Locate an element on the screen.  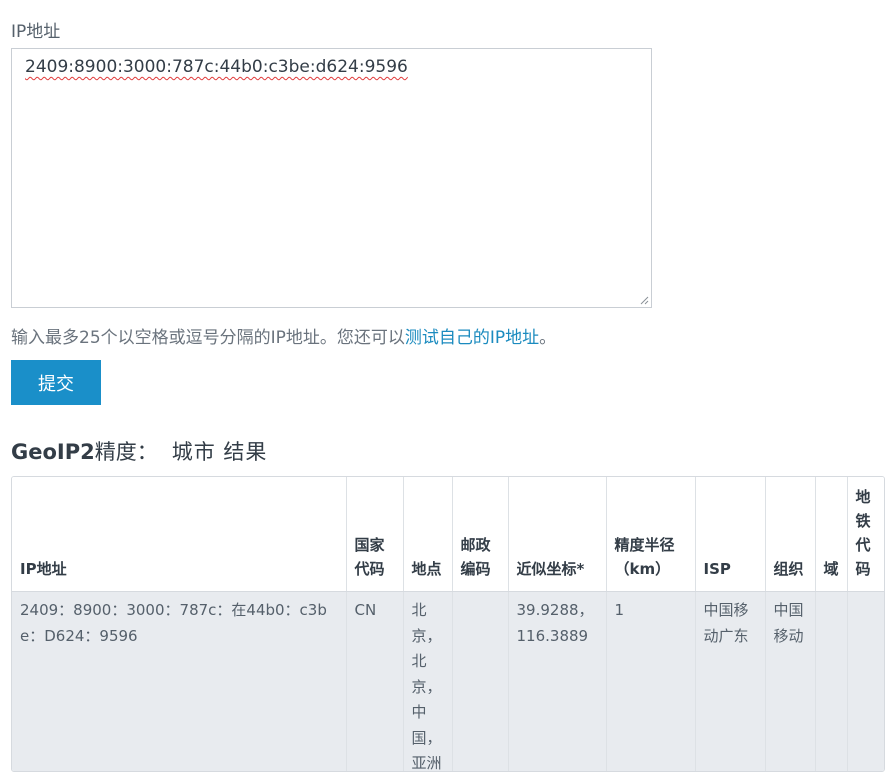
results-title-suffix: 城市 结果 is located at coordinates (219, 452).